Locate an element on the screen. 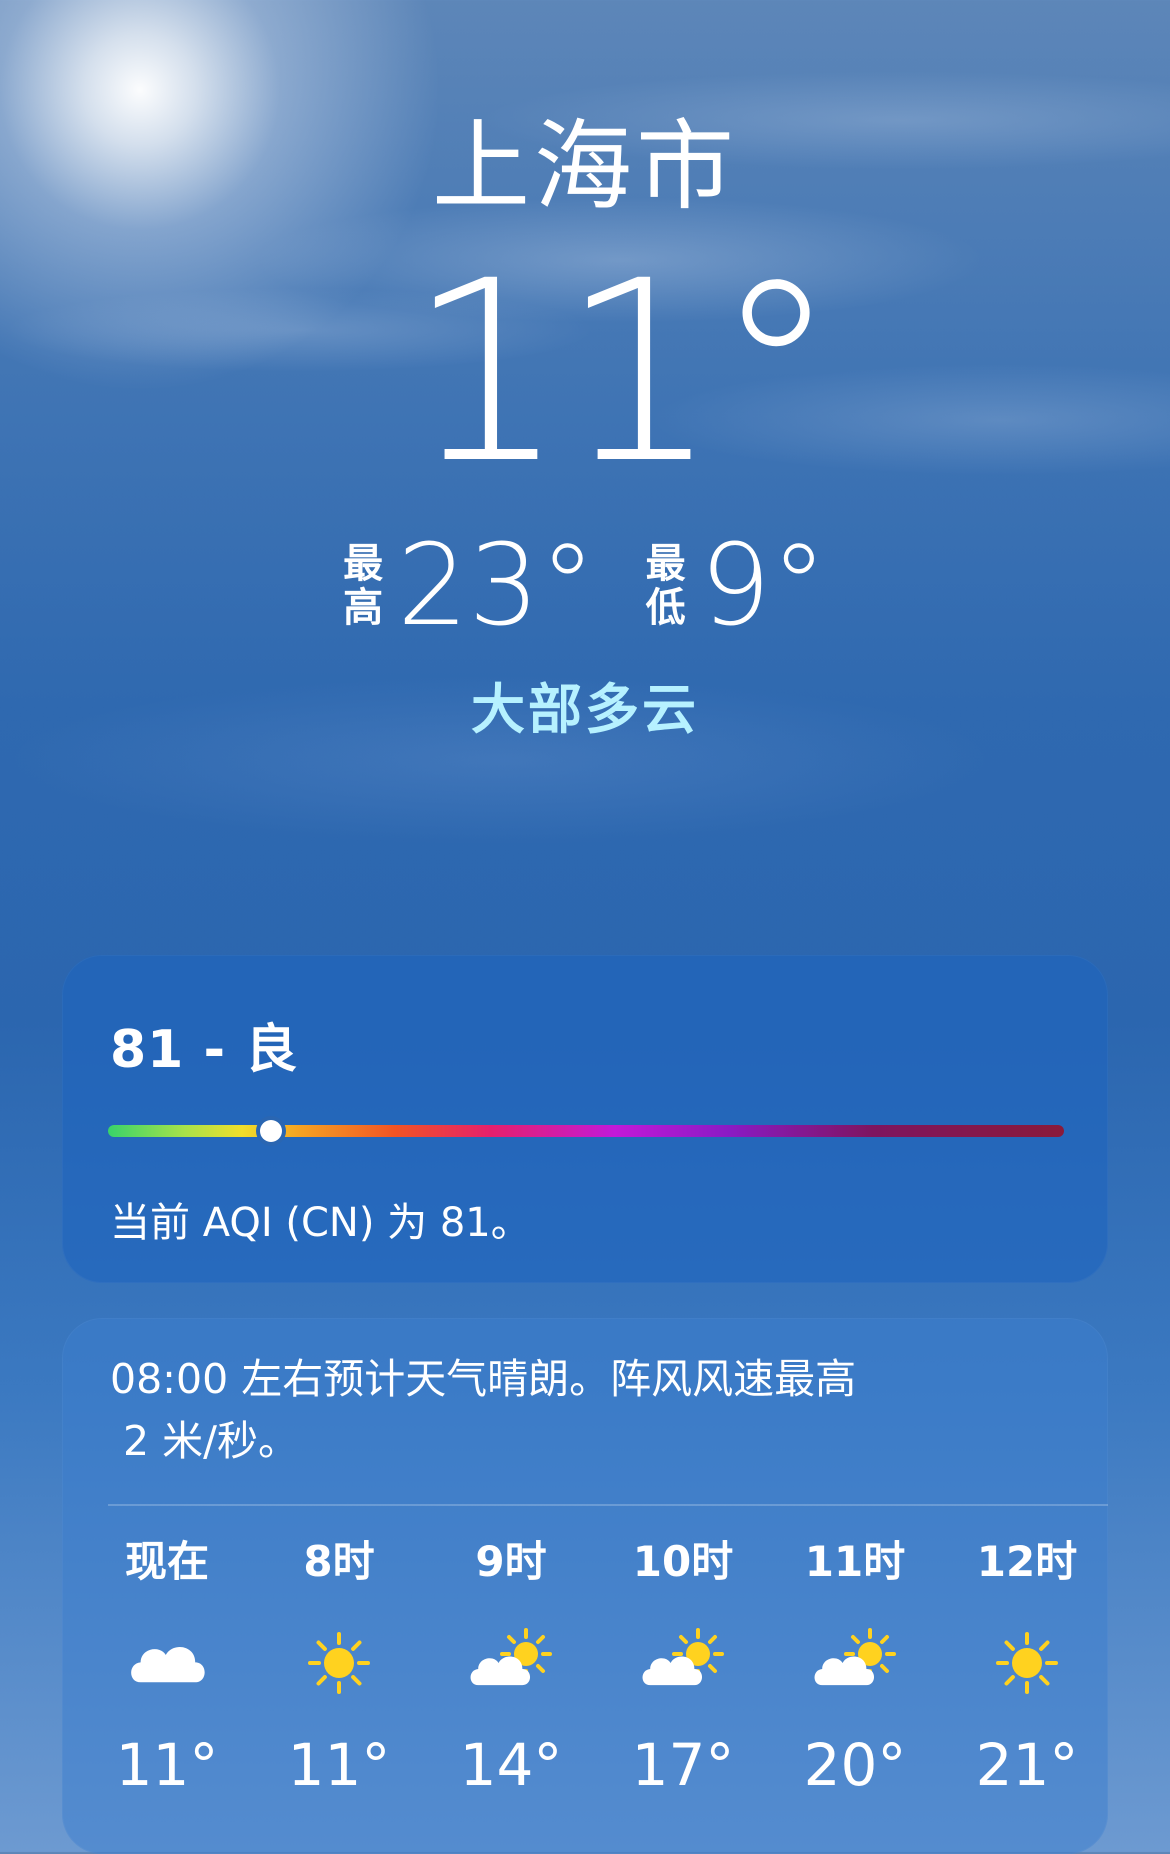 The height and width of the screenshot is (1854, 1170). hour-item: 11时 20° is located at coordinates (855, 1668).